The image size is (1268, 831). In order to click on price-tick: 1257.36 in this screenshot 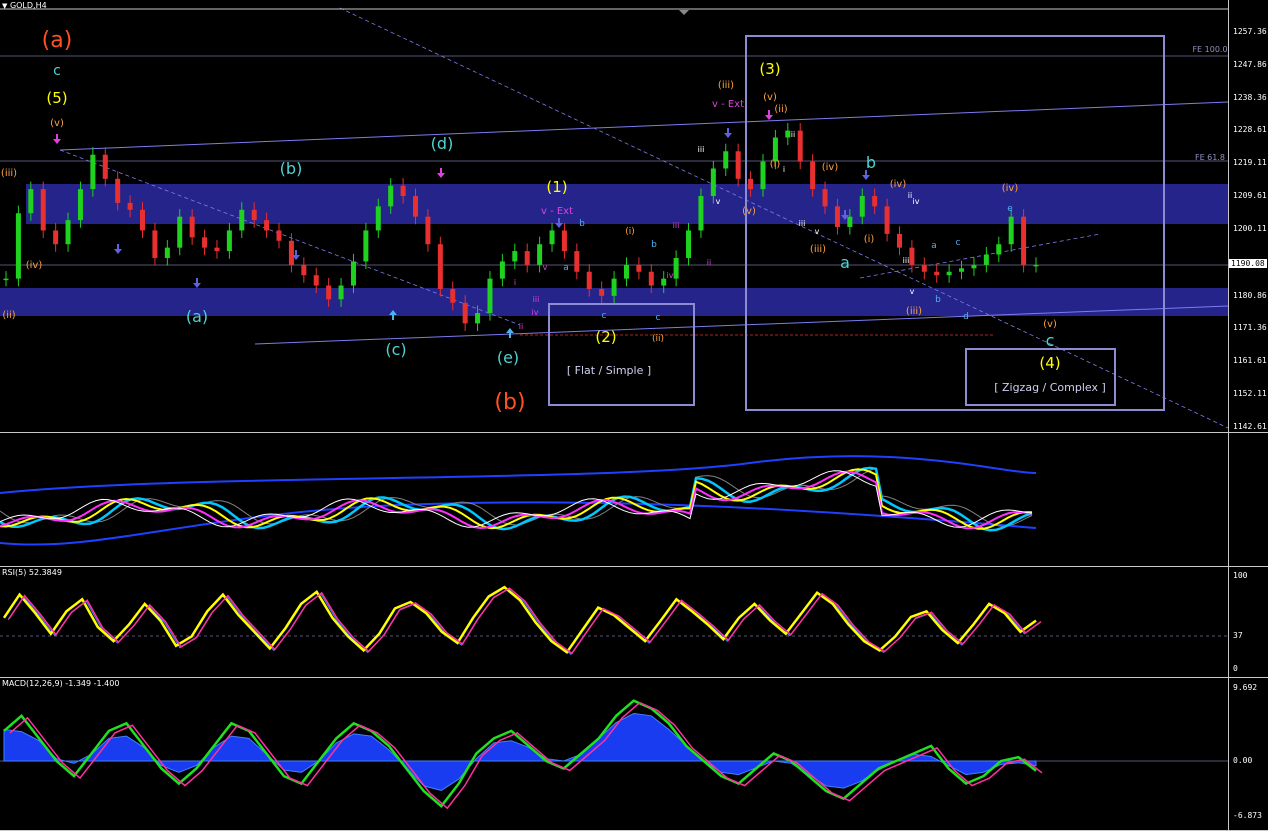, I will do `click(1250, 31)`.